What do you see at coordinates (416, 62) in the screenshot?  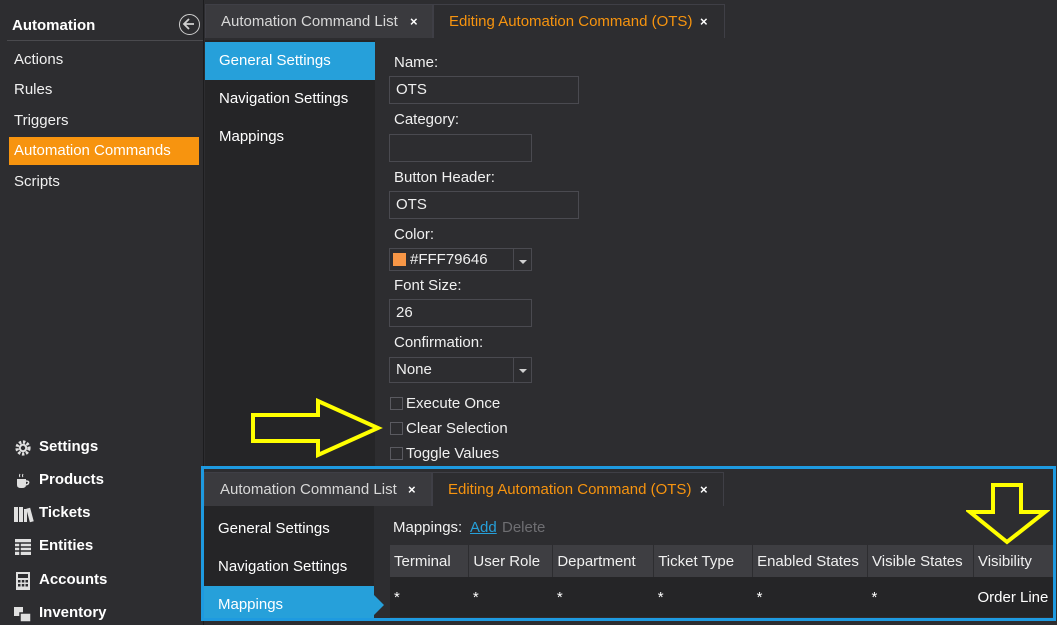 I see `name-label: Name:` at bounding box center [416, 62].